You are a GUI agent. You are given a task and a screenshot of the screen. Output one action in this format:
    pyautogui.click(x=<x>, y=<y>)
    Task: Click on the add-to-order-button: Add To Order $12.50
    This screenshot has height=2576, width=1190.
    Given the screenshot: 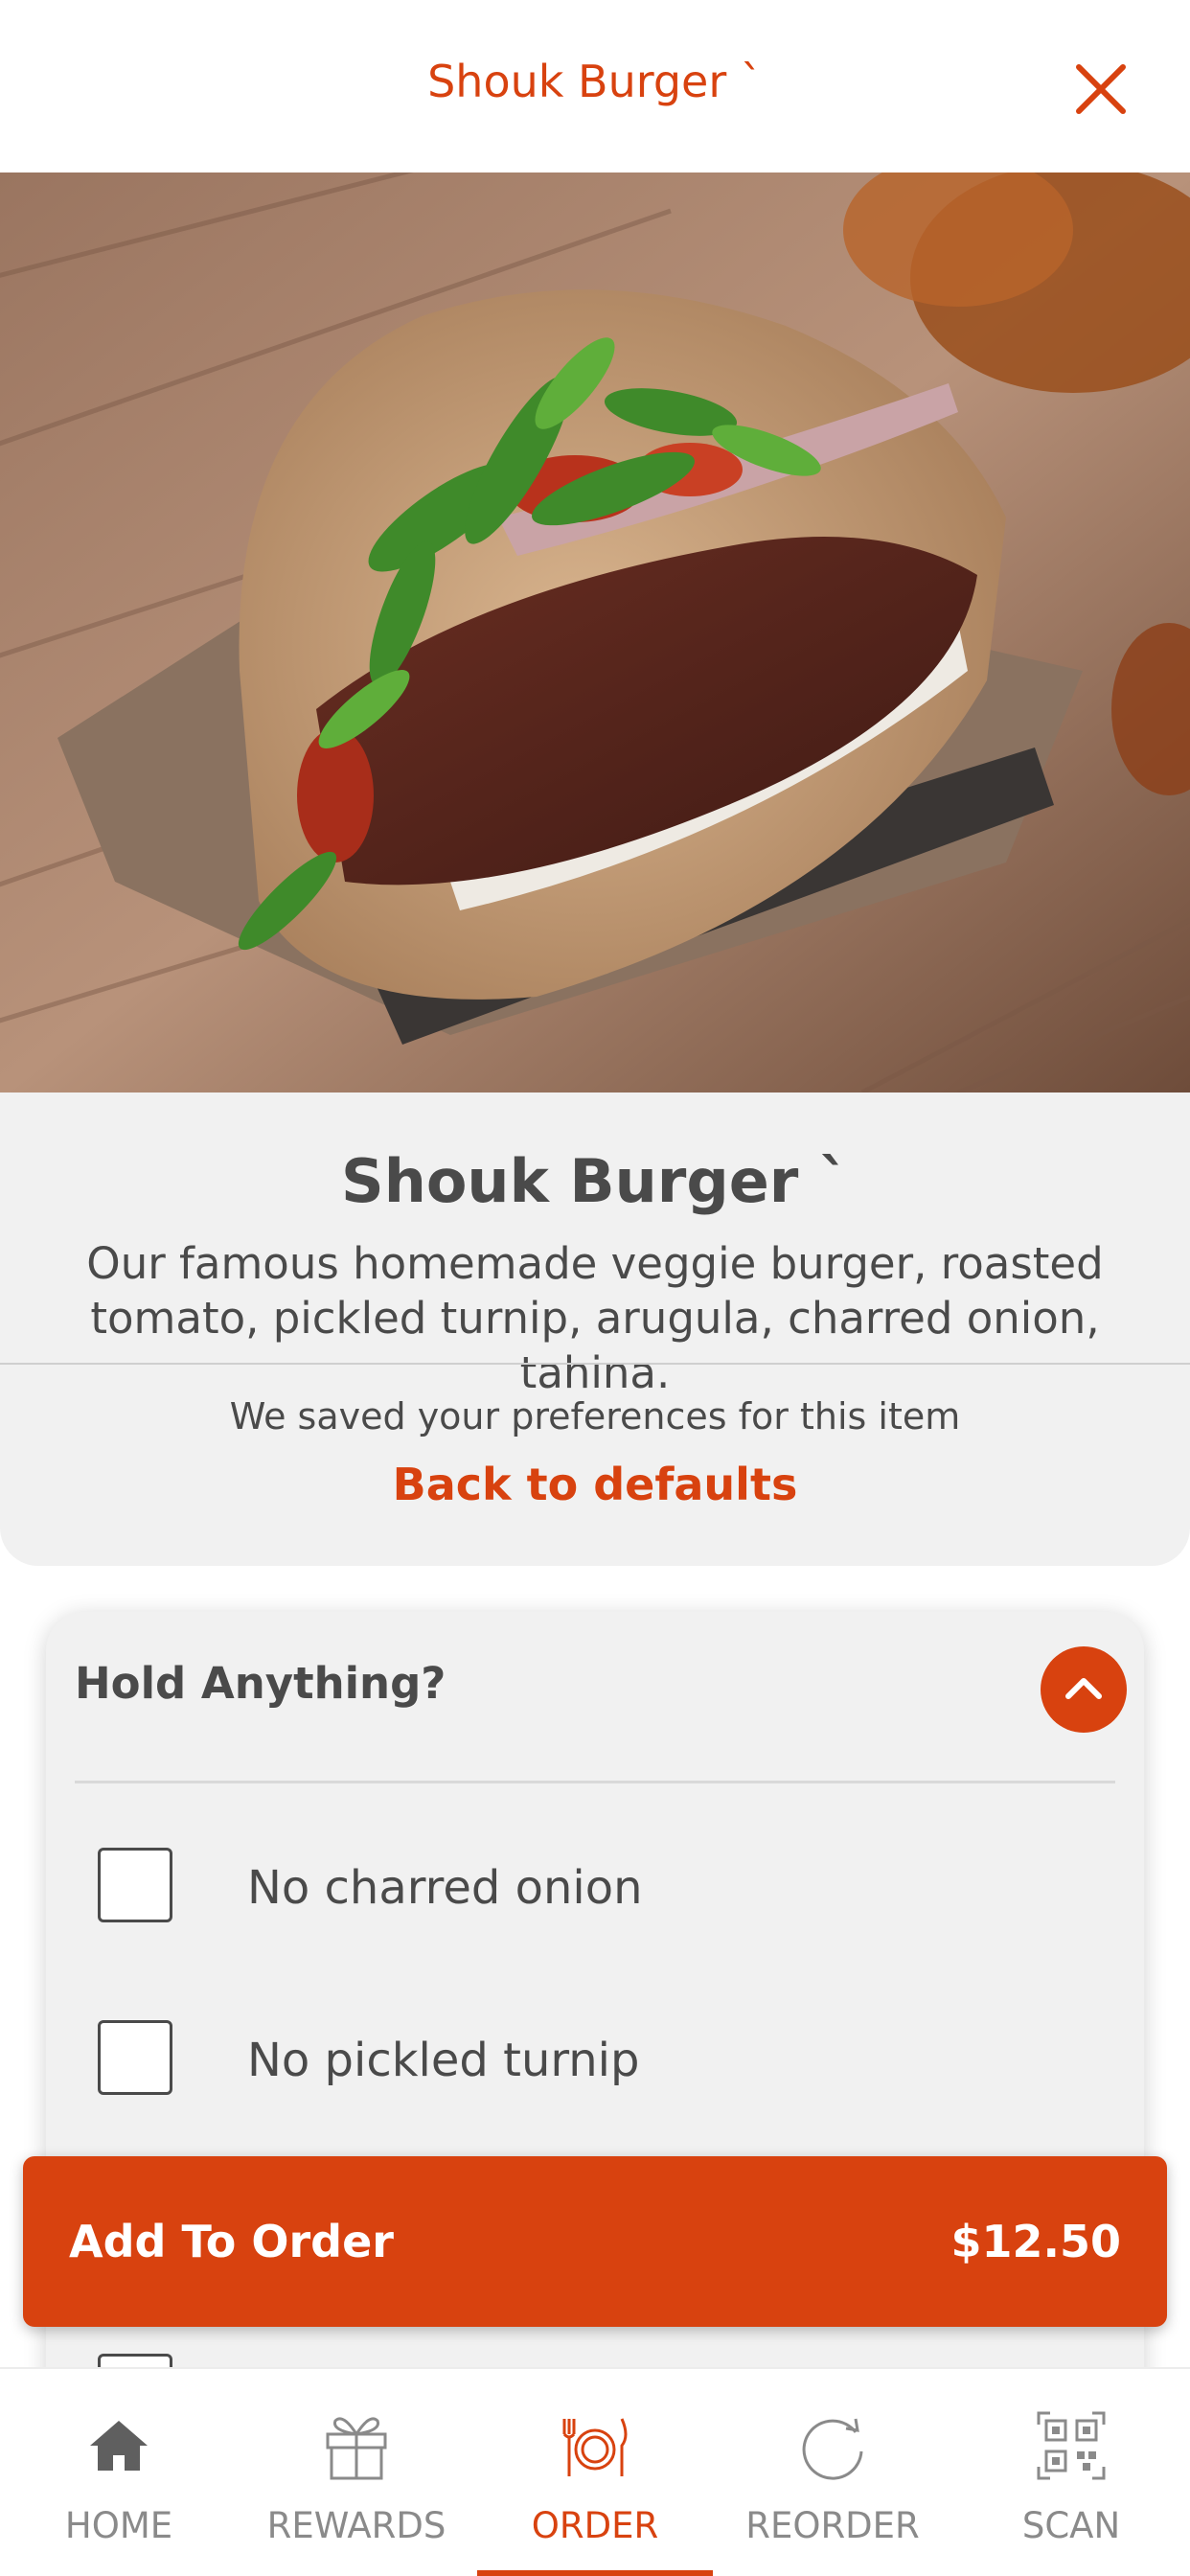 What is the action you would take?
    pyautogui.click(x=595, y=2241)
    